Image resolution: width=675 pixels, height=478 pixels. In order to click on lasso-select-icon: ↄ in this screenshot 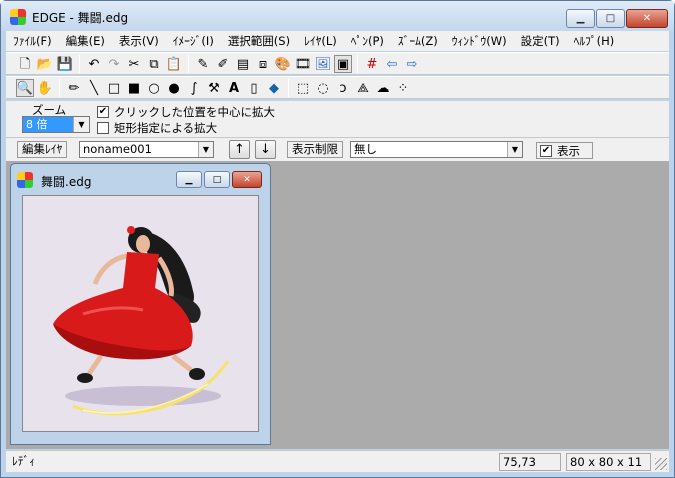, I will do `click(343, 88)`.